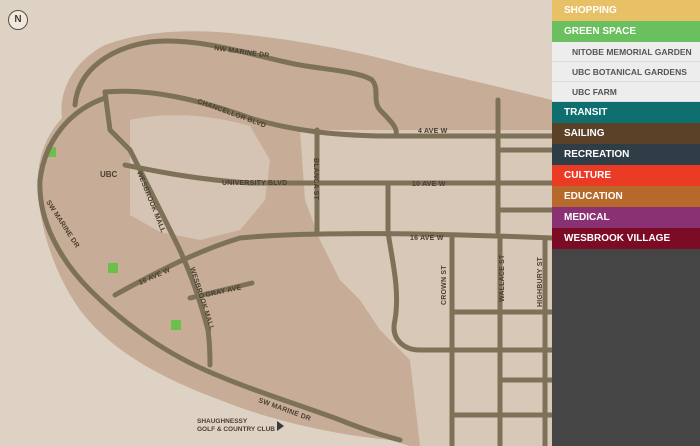  I want to click on road-label-16-ave-east: 16 AVE W, so click(427, 238).